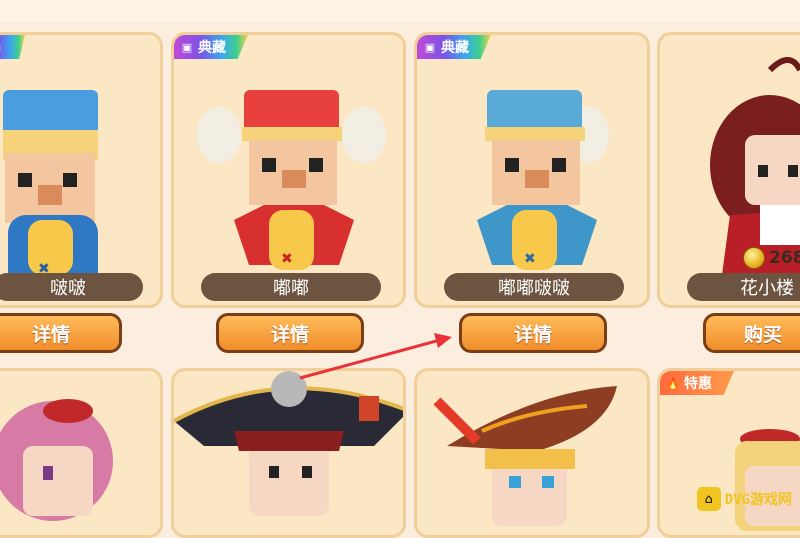  Describe the element at coordinates (758, 500) in the screenshot. I see `watermark-text: DVG游戏网` at that location.